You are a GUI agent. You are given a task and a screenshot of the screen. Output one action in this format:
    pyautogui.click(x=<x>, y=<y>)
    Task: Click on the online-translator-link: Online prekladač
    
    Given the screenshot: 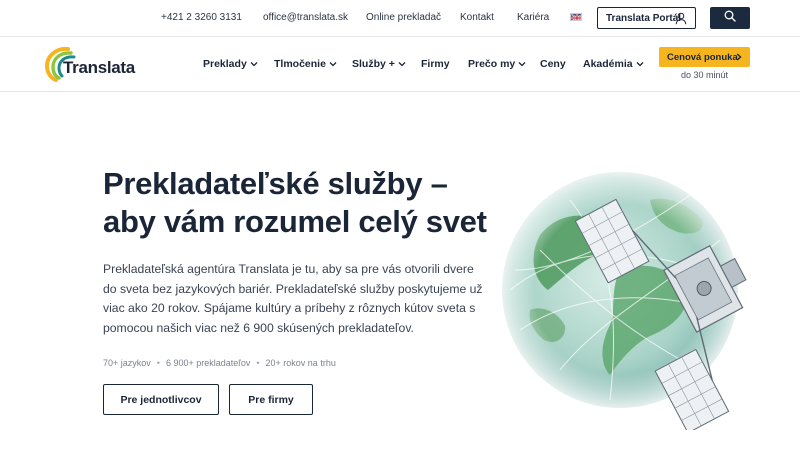 What is the action you would take?
    pyautogui.click(x=403, y=17)
    